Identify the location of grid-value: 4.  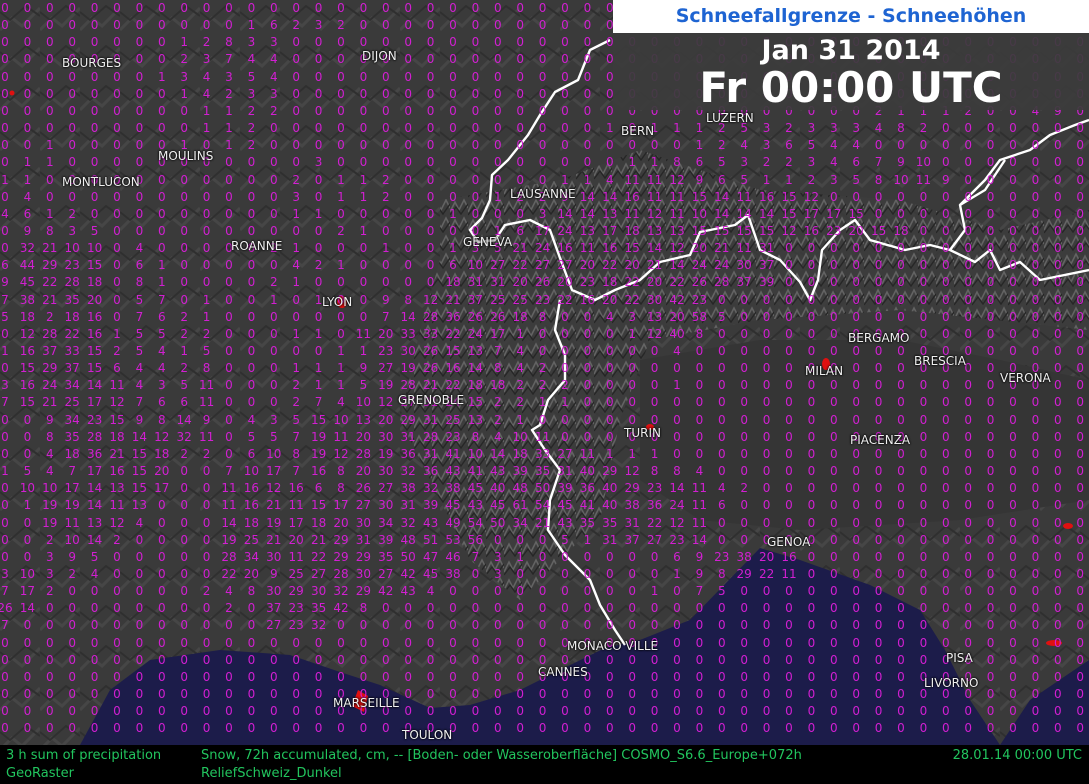
(8, 214).